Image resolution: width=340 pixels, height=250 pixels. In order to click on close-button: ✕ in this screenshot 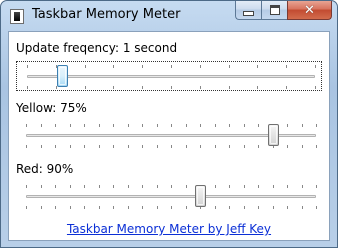, I will do `click(309, 10)`.